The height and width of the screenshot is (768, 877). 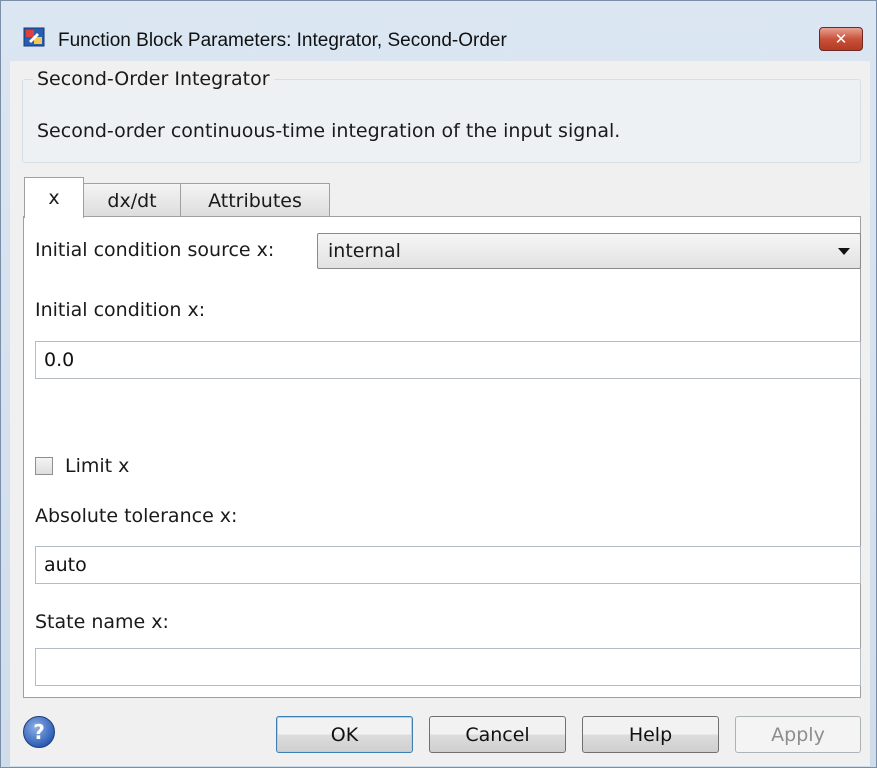 I want to click on limit-label: Limit x, so click(x=97, y=466).